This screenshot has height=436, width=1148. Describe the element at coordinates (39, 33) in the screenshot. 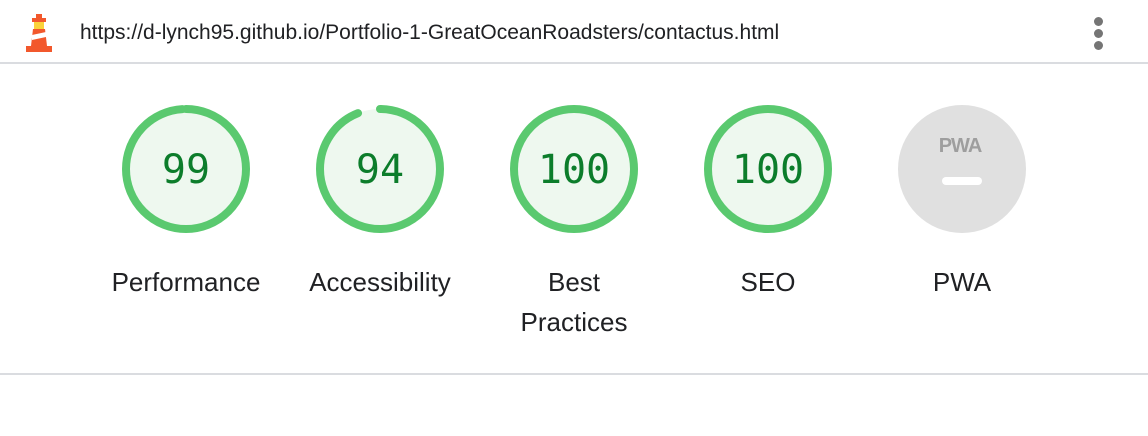

I see `lighthouse-icon` at that location.